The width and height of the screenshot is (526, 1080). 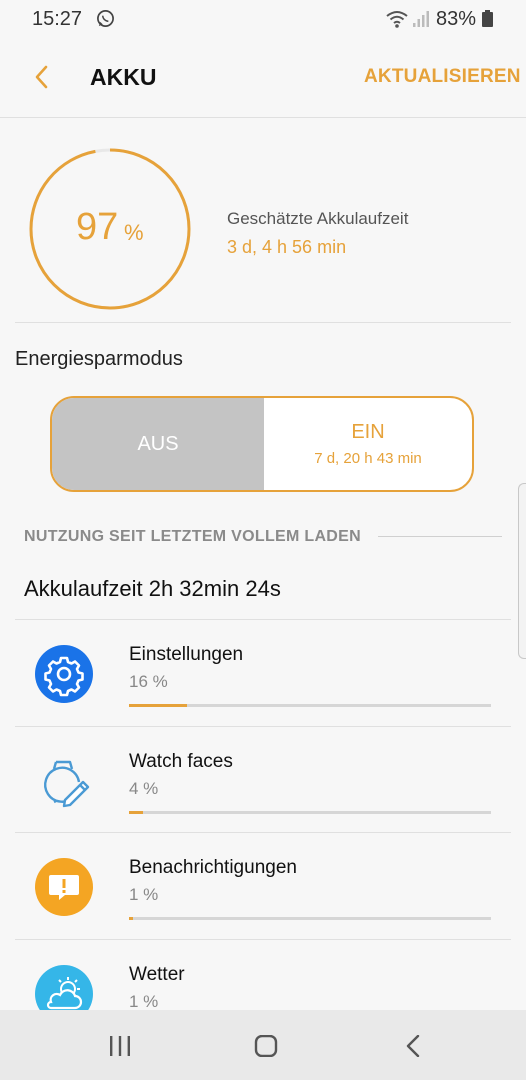 I want to click on power-saving-label: Energiesparmodus, so click(x=99, y=359).